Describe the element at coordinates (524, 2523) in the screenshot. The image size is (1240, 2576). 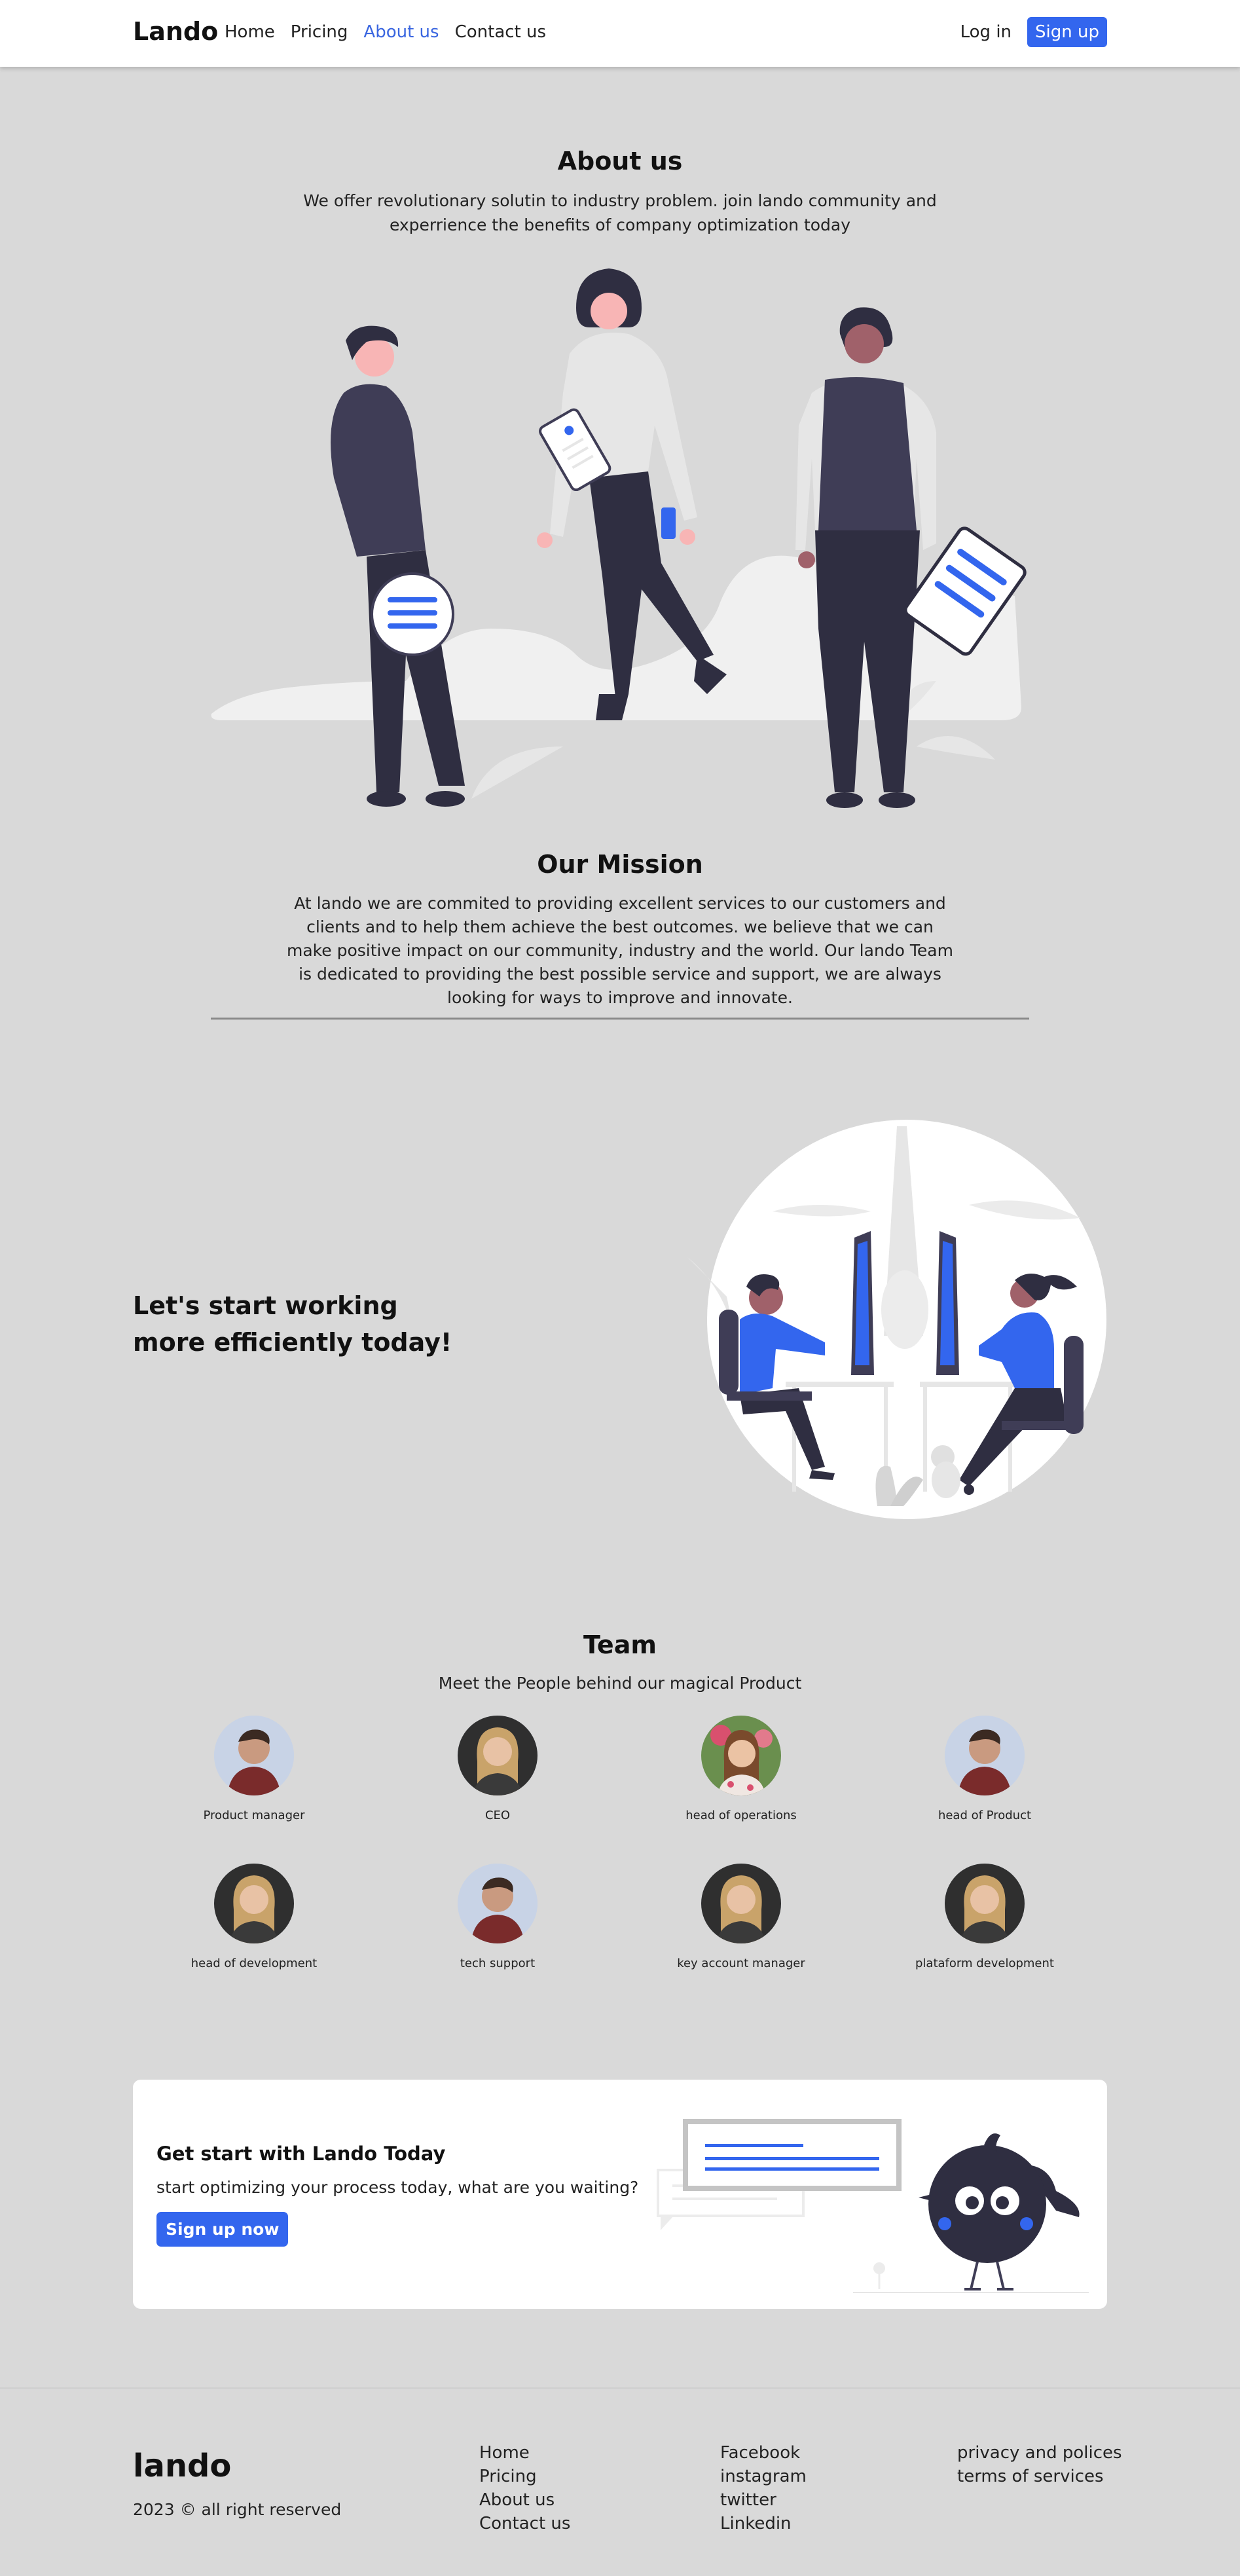
I see `footer-link-contact: Contact us` at that location.